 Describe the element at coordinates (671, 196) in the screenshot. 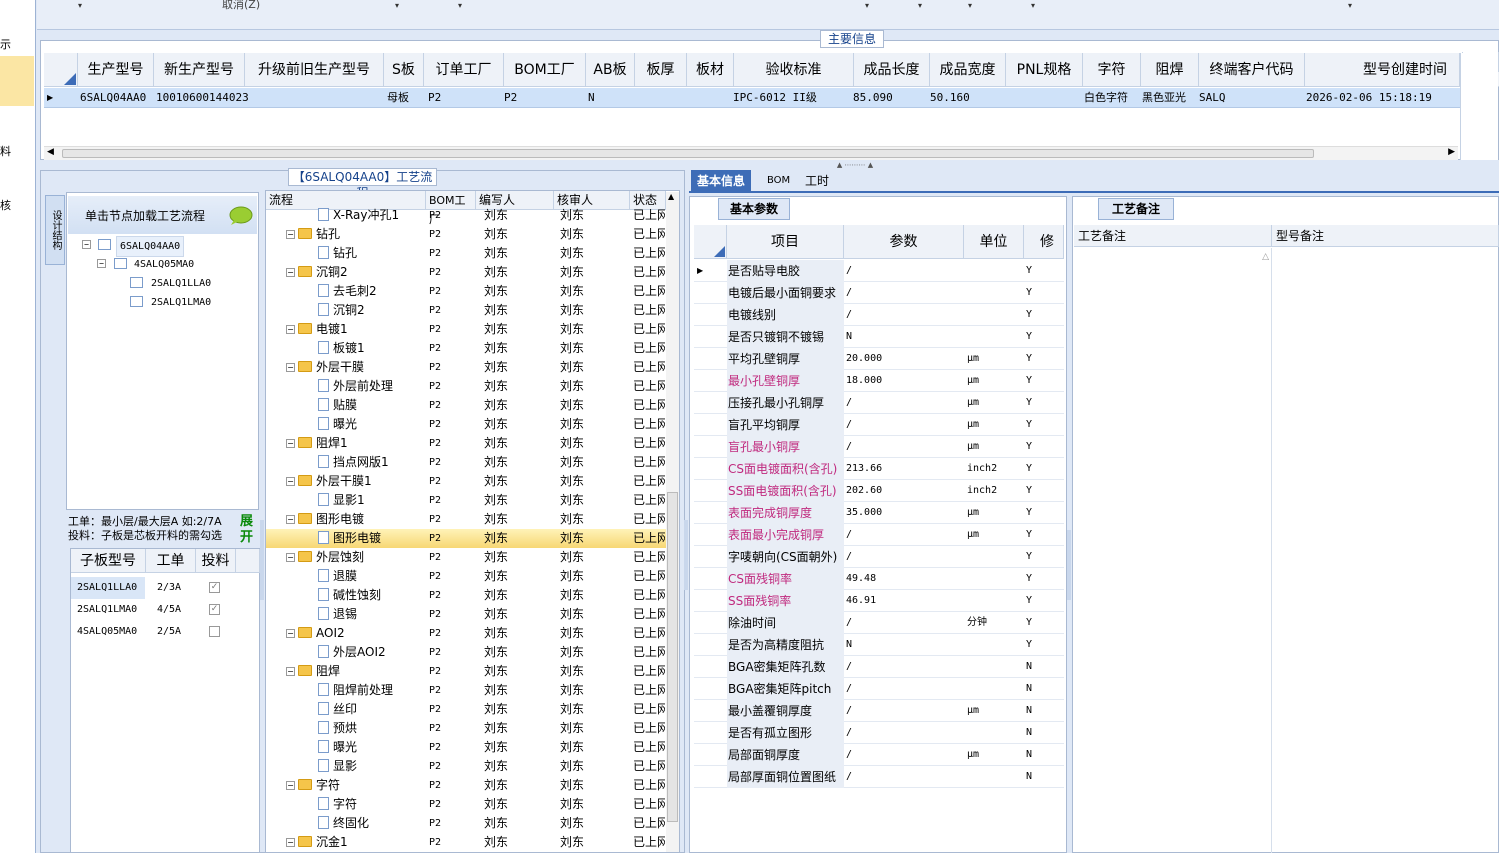

I see `scroll-up-icon: ▲` at that location.